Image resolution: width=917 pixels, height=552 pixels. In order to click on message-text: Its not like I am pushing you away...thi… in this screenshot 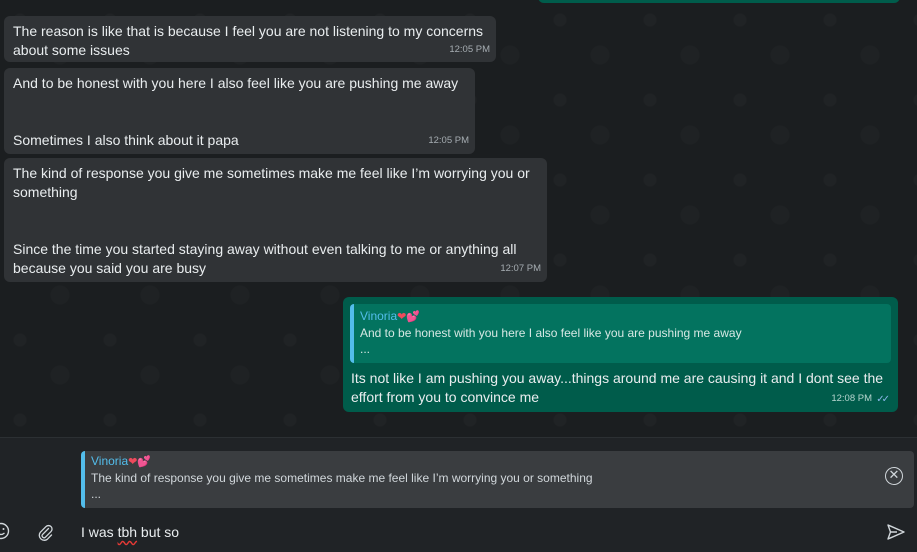, I will do `click(617, 387)`.